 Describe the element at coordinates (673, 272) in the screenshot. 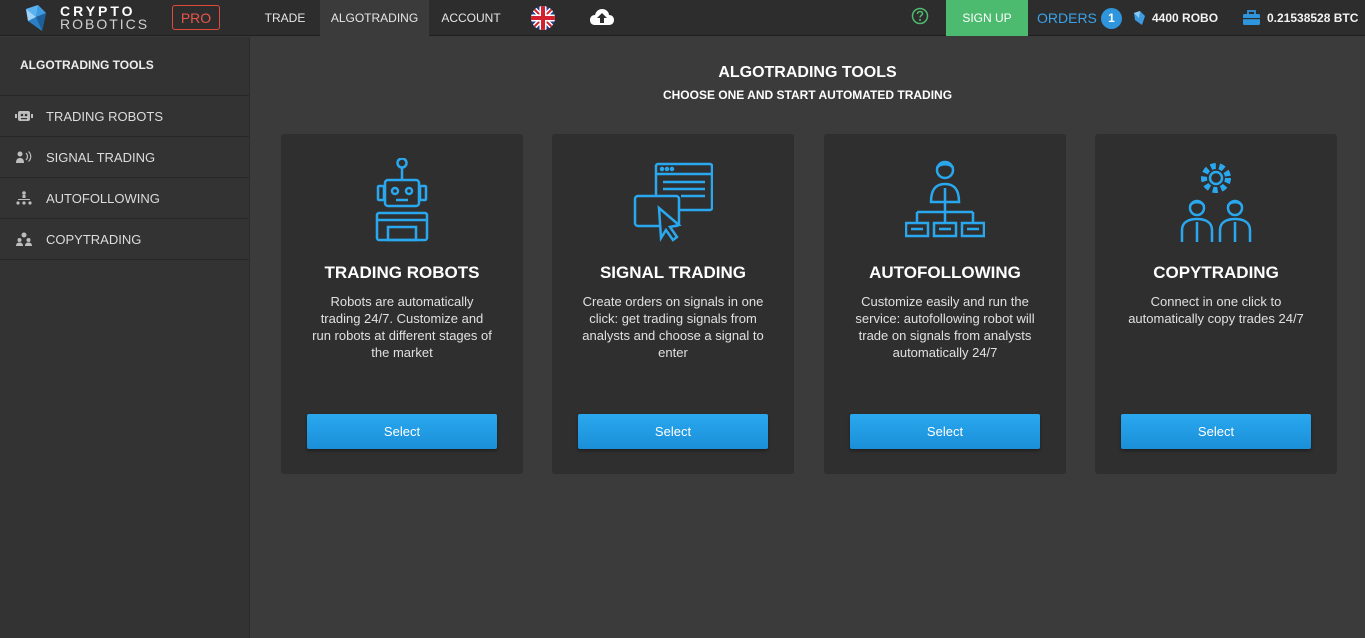

I see `card-title: SIGNAL TRADING` at that location.